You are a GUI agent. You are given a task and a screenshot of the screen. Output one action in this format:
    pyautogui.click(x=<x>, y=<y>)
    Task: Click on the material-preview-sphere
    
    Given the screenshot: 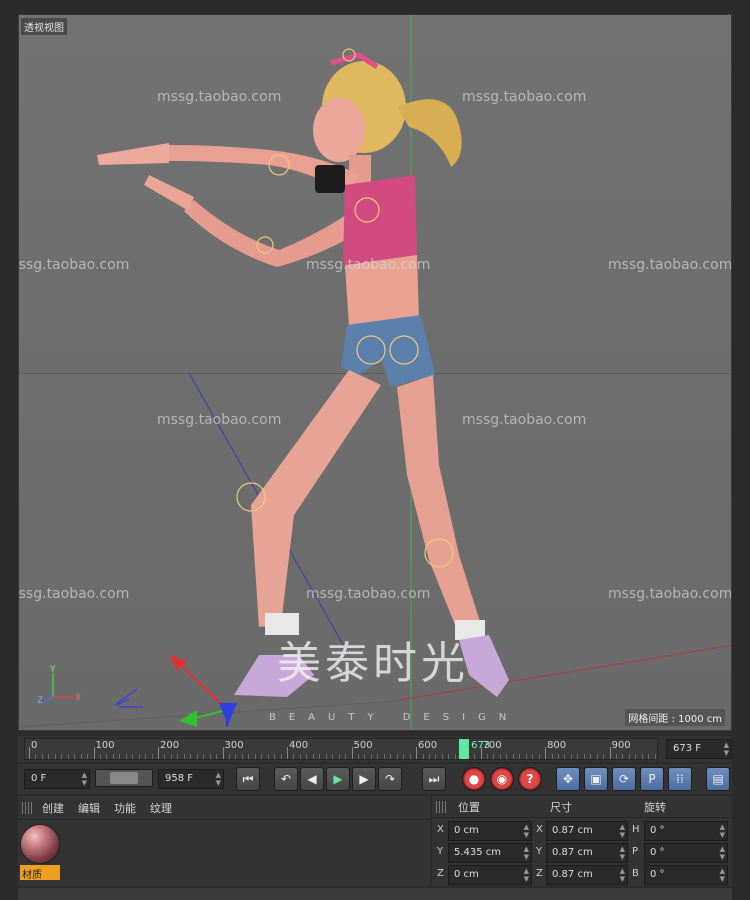 What is the action you would take?
    pyautogui.click(x=40, y=844)
    